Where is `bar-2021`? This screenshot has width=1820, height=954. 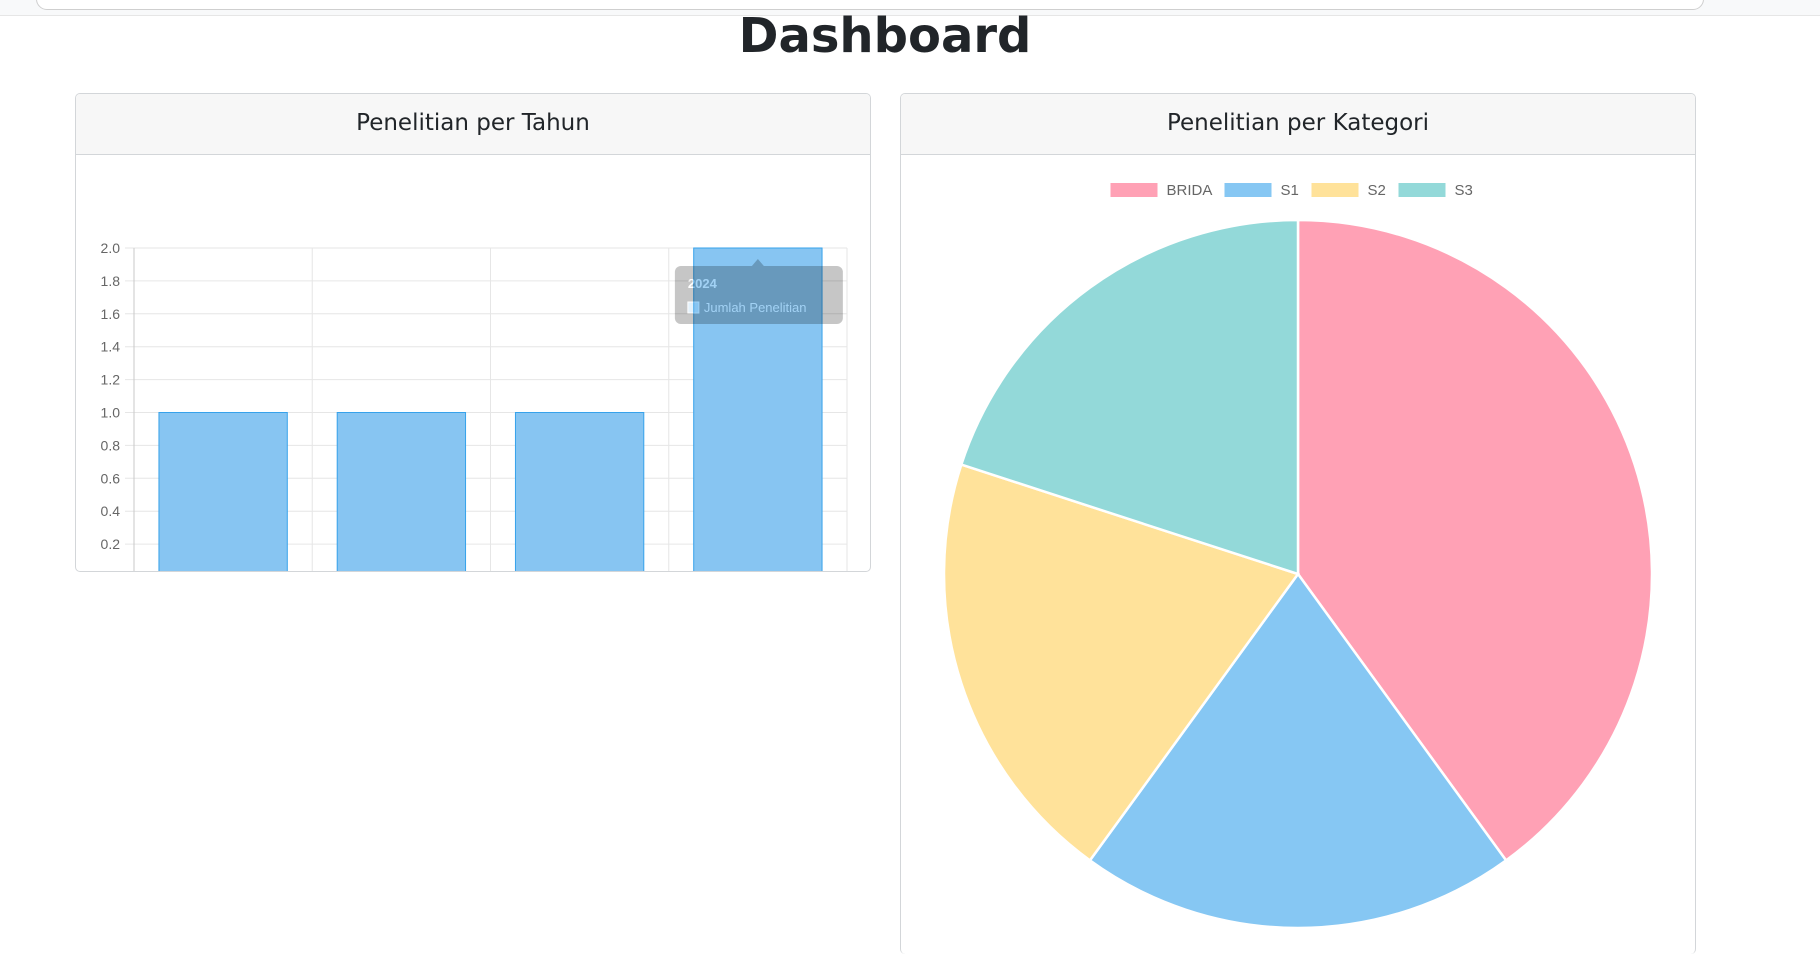 bar-2021 is located at coordinates (223, 492).